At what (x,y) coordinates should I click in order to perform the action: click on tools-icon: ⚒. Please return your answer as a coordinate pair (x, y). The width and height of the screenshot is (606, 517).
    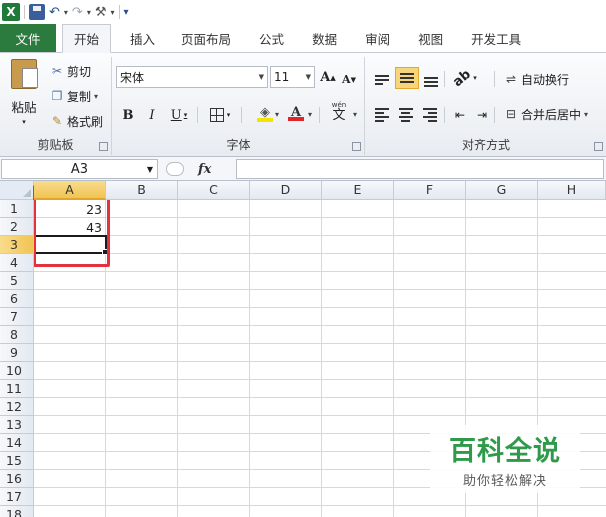
    Looking at the image, I should click on (101, 12).